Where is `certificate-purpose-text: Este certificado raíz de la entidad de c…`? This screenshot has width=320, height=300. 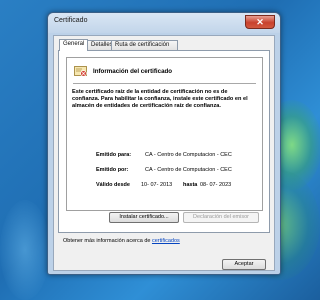 certificate-purpose-text: Este certificado raíz de la entidad de c… is located at coordinates (160, 99).